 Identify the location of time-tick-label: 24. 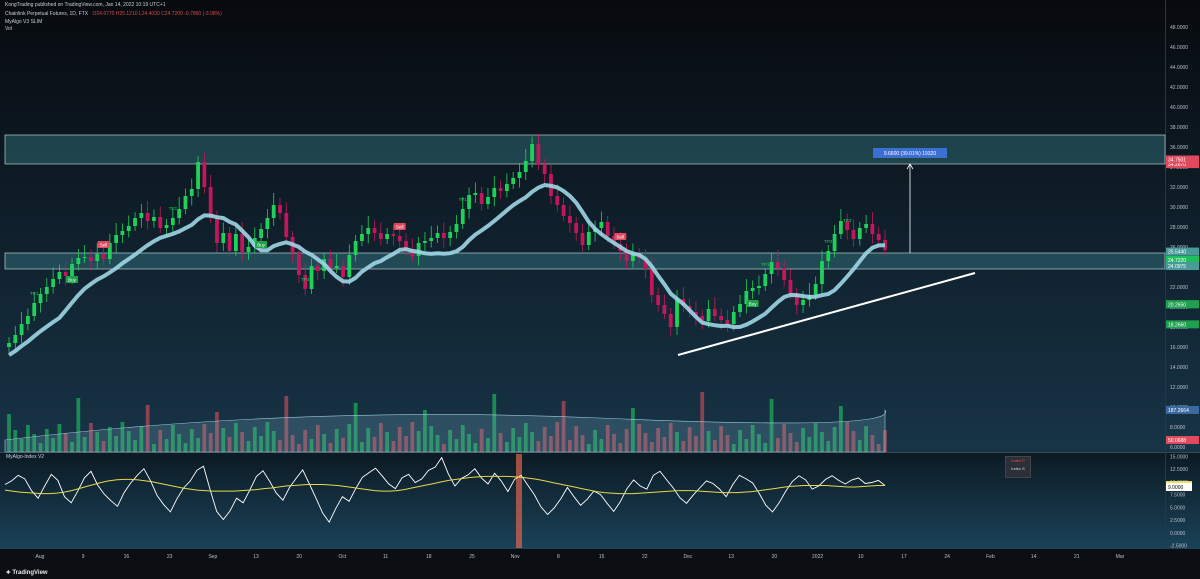
(947, 557).